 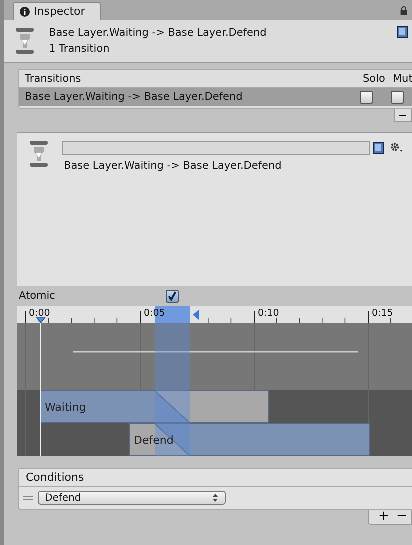 What do you see at coordinates (154, 440) in the screenshot?
I see `state-name: Defend` at bounding box center [154, 440].